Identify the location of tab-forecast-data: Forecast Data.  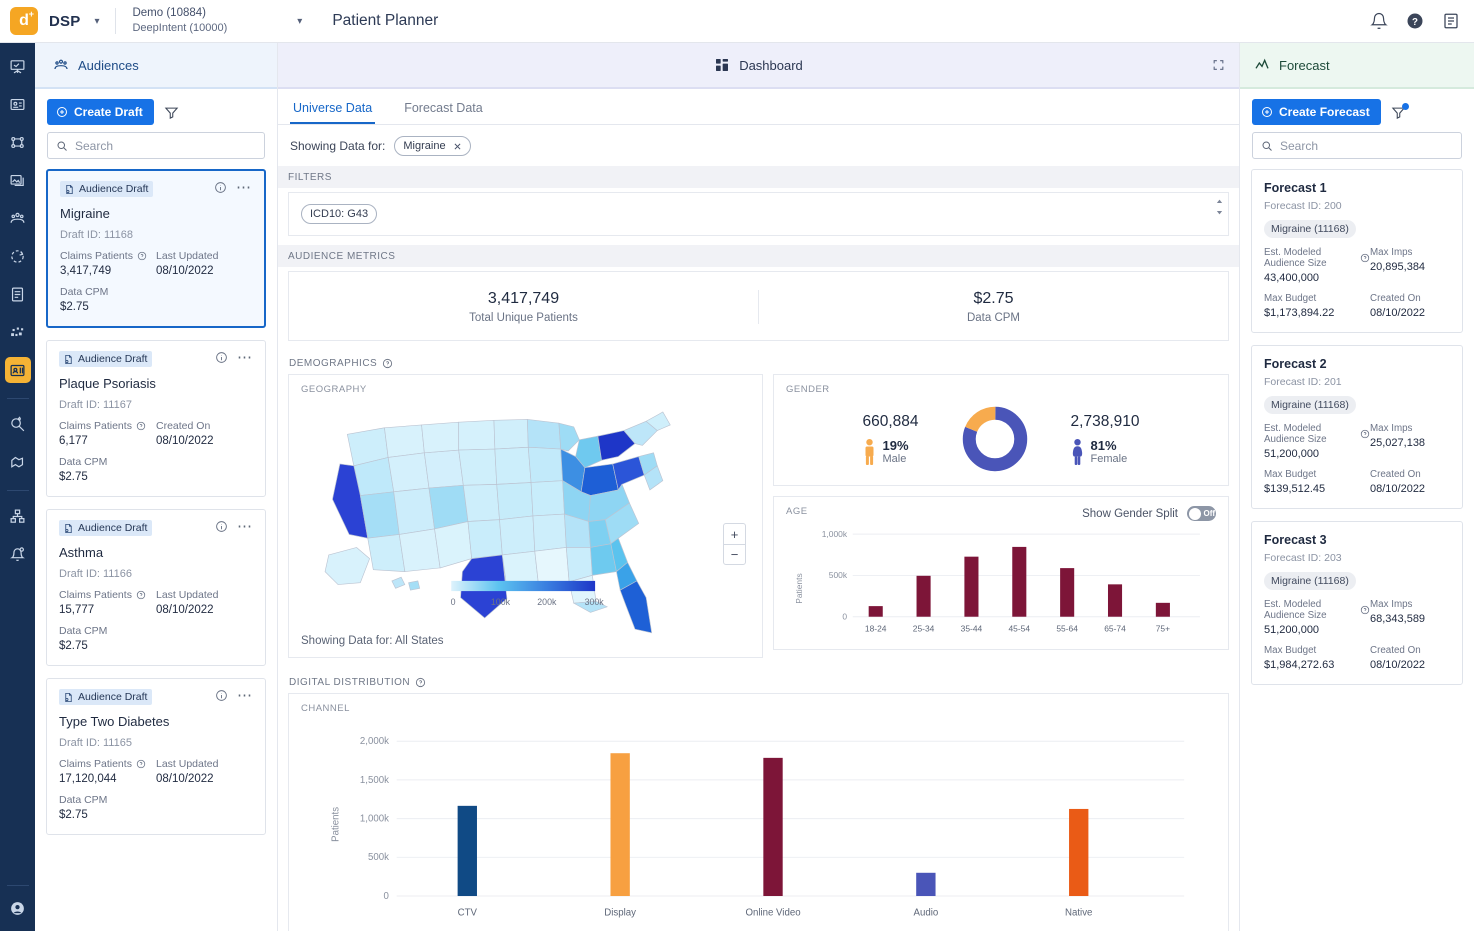
(443, 112).